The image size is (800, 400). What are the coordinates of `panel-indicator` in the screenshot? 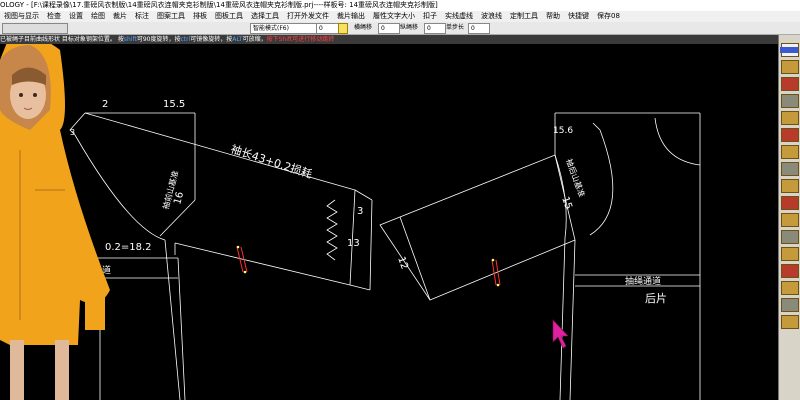 It's located at (789, 50).